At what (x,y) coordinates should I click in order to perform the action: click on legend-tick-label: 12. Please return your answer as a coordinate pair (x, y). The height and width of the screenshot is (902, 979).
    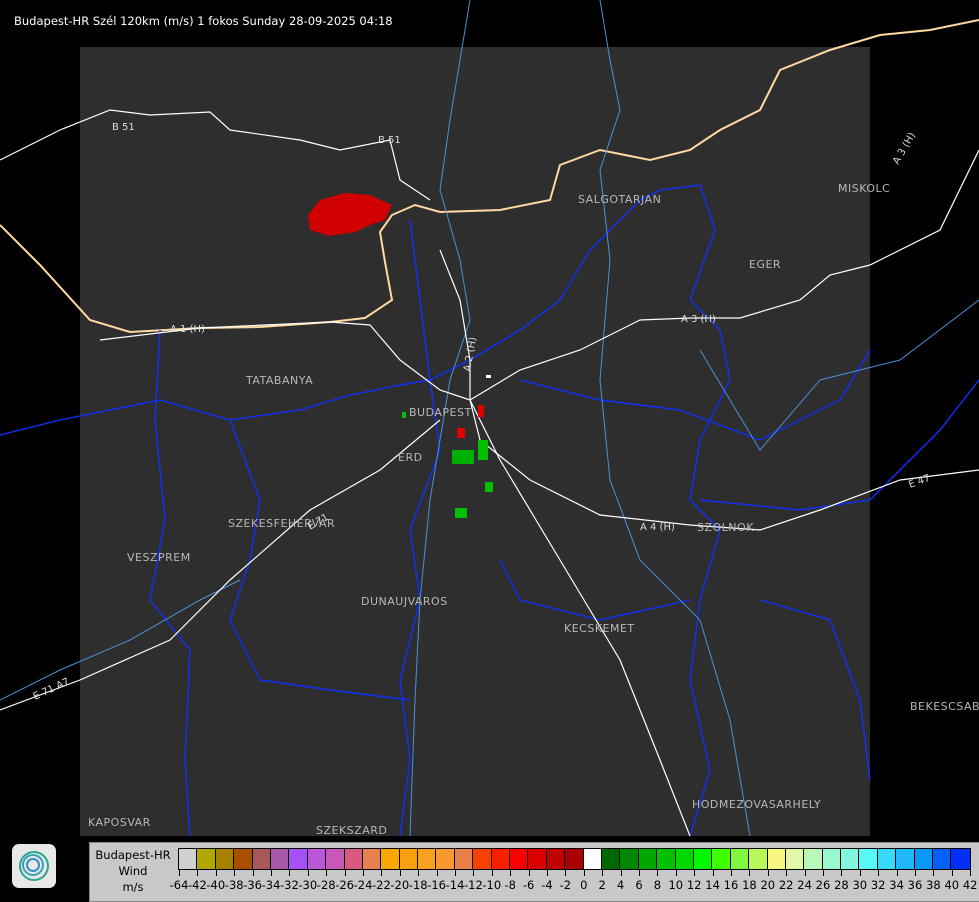
    Looking at the image, I should click on (694, 885).